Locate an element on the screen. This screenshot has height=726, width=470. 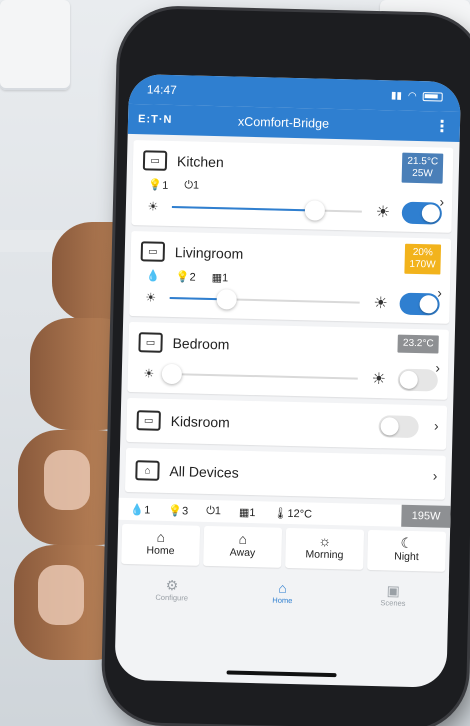
bulb-icon: 💡1 is located at coordinates (158, 185).